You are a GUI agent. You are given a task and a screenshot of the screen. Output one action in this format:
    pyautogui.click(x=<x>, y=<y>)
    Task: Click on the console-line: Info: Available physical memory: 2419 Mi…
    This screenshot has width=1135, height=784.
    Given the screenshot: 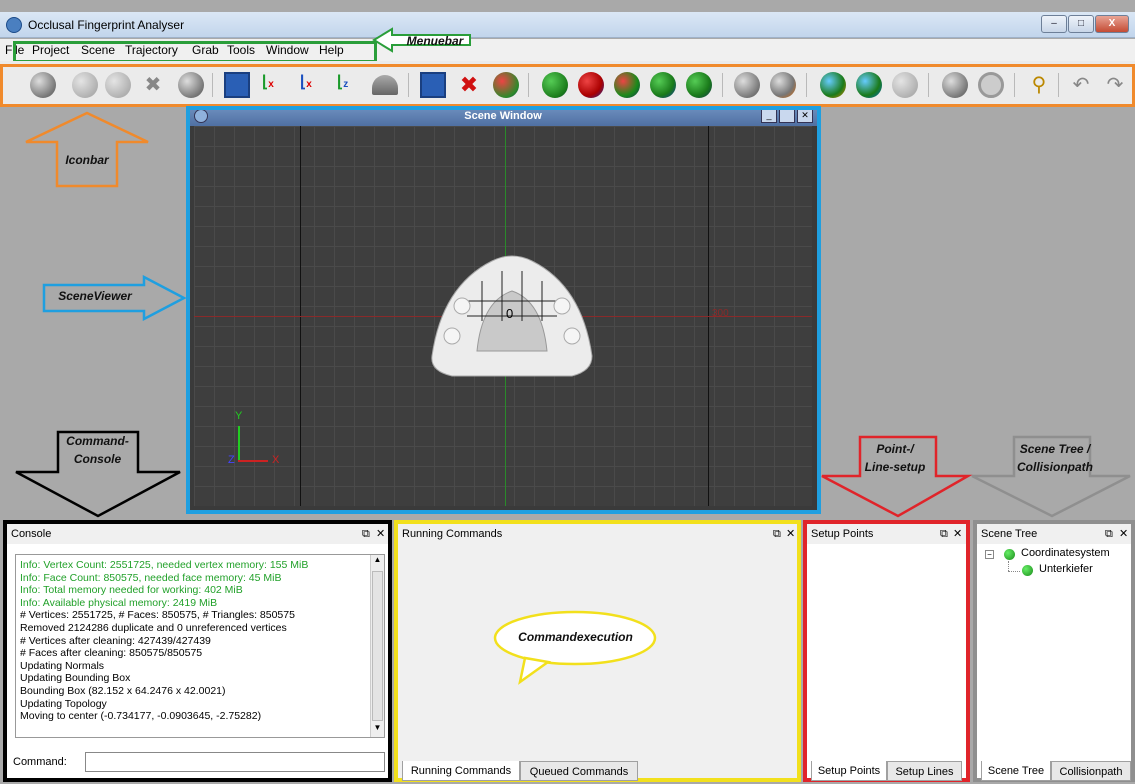 What is the action you would take?
    pyautogui.click(x=119, y=602)
    